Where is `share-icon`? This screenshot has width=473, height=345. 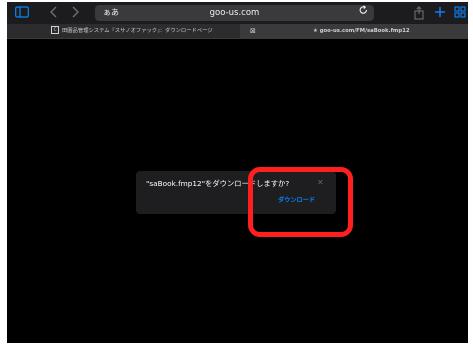 share-icon is located at coordinates (419, 13).